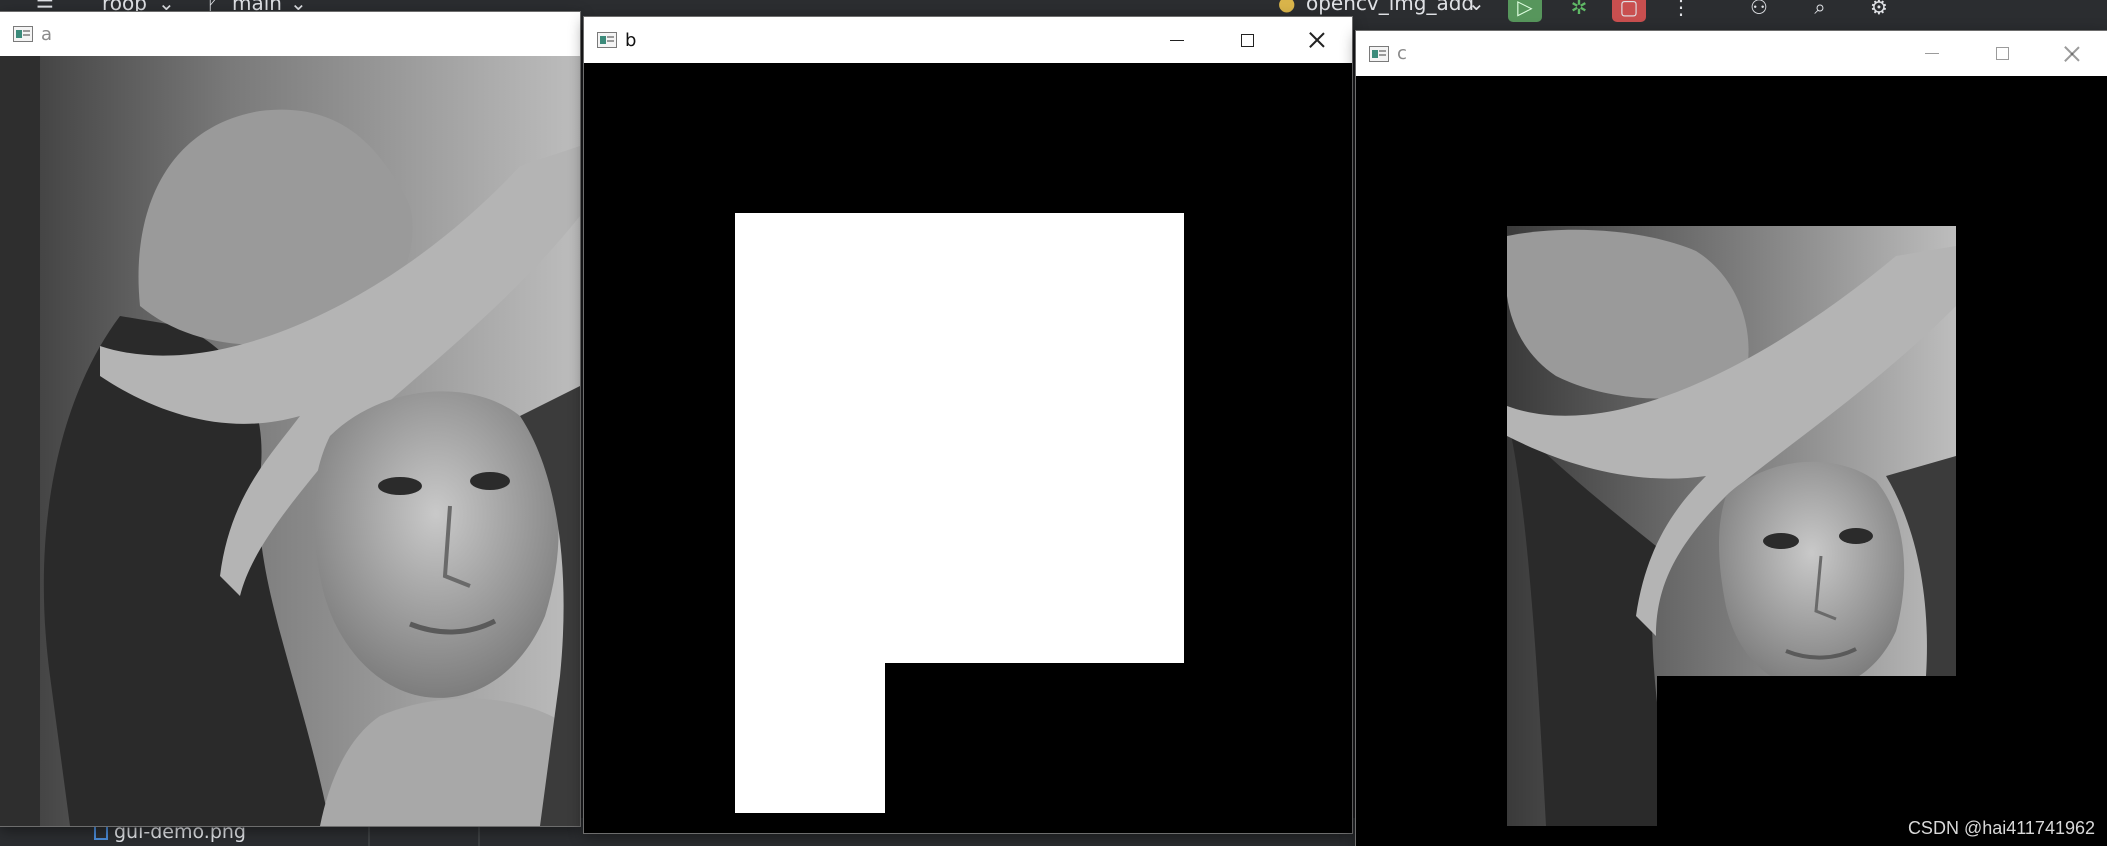 This screenshot has width=2107, height=846. Describe the element at coordinates (1579, 11) in the screenshot. I see `debug-icon: ✲` at that location.